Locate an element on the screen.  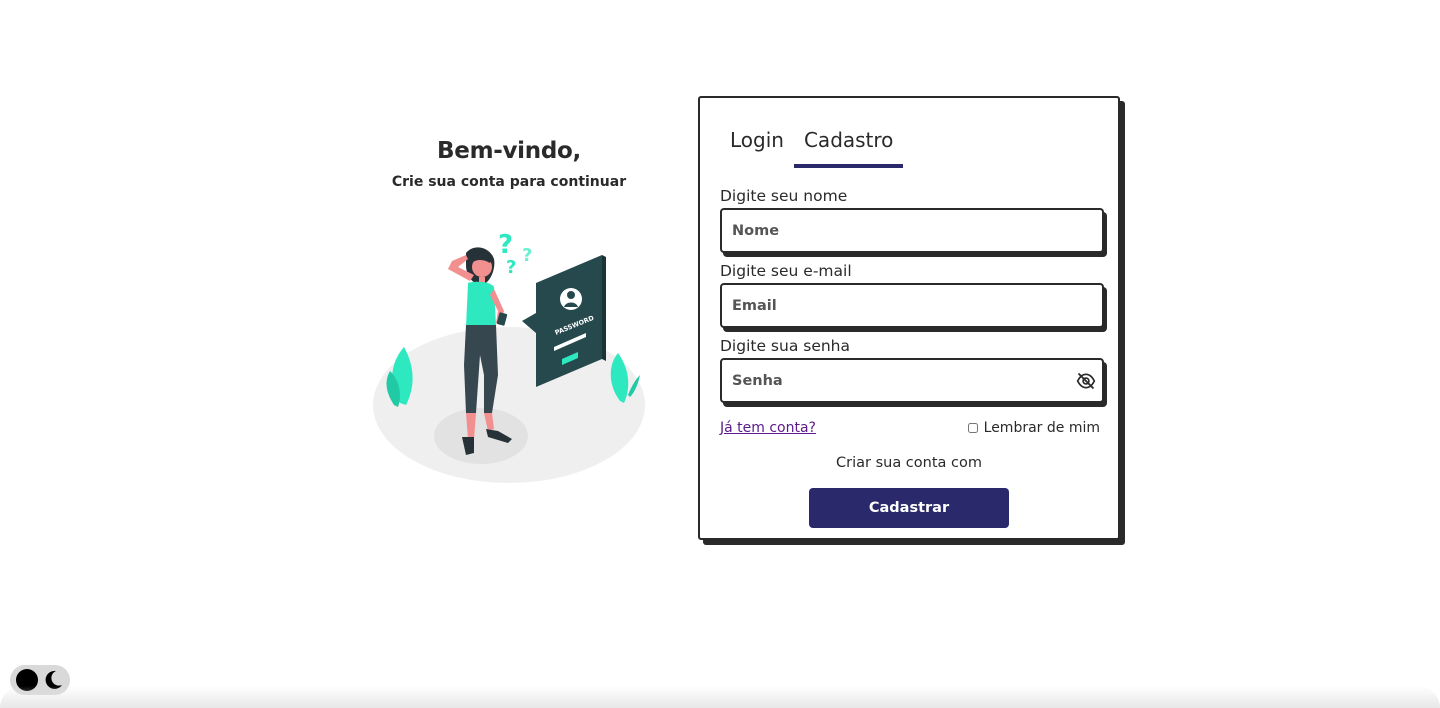
have-account-link: Já tem conta? is located at coordinates (768, 428).